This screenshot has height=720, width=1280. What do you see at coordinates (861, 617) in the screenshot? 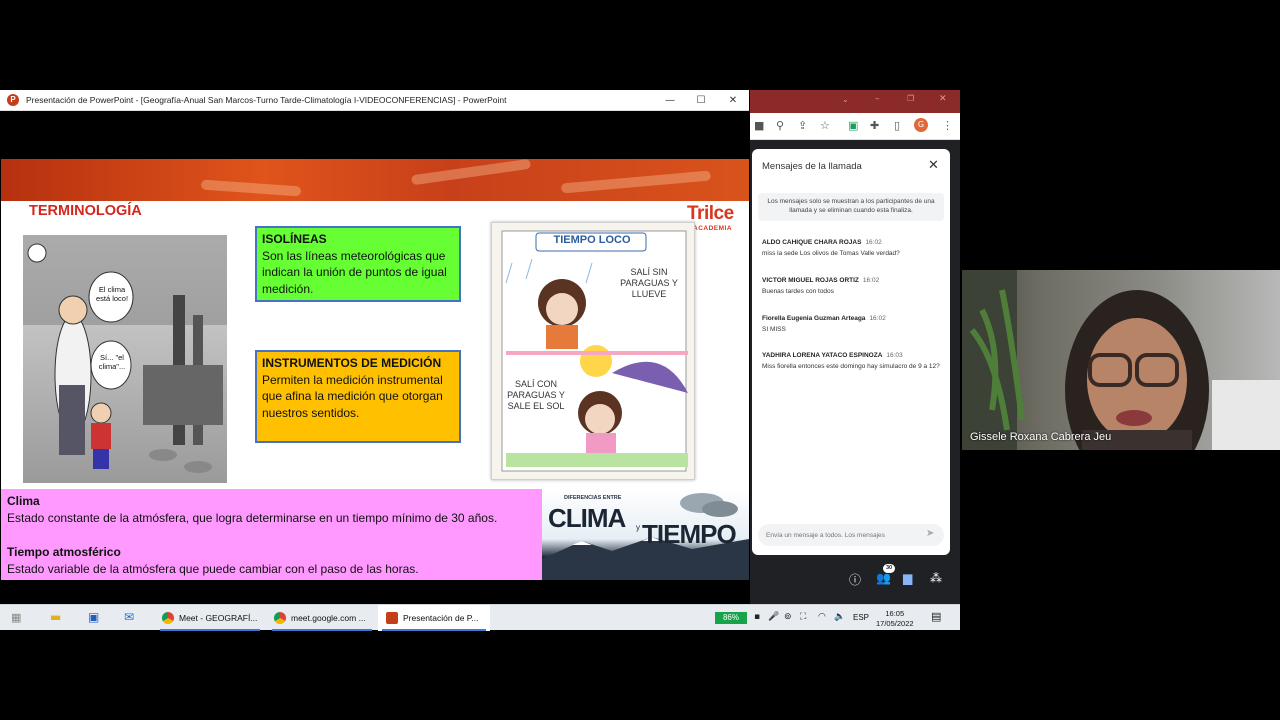
I see `language-indicator: ESP` at bounding box center [861, 617].